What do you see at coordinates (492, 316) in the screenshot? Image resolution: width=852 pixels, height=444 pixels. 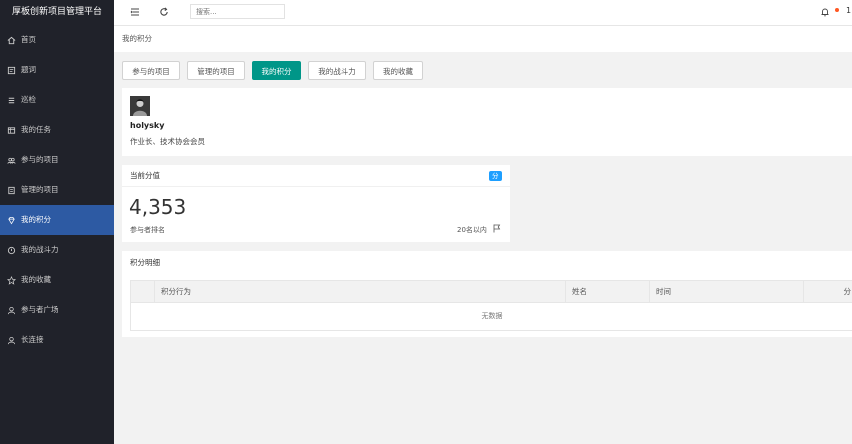 I see `empty-state: 无数据` at bounding box center [492, 316].